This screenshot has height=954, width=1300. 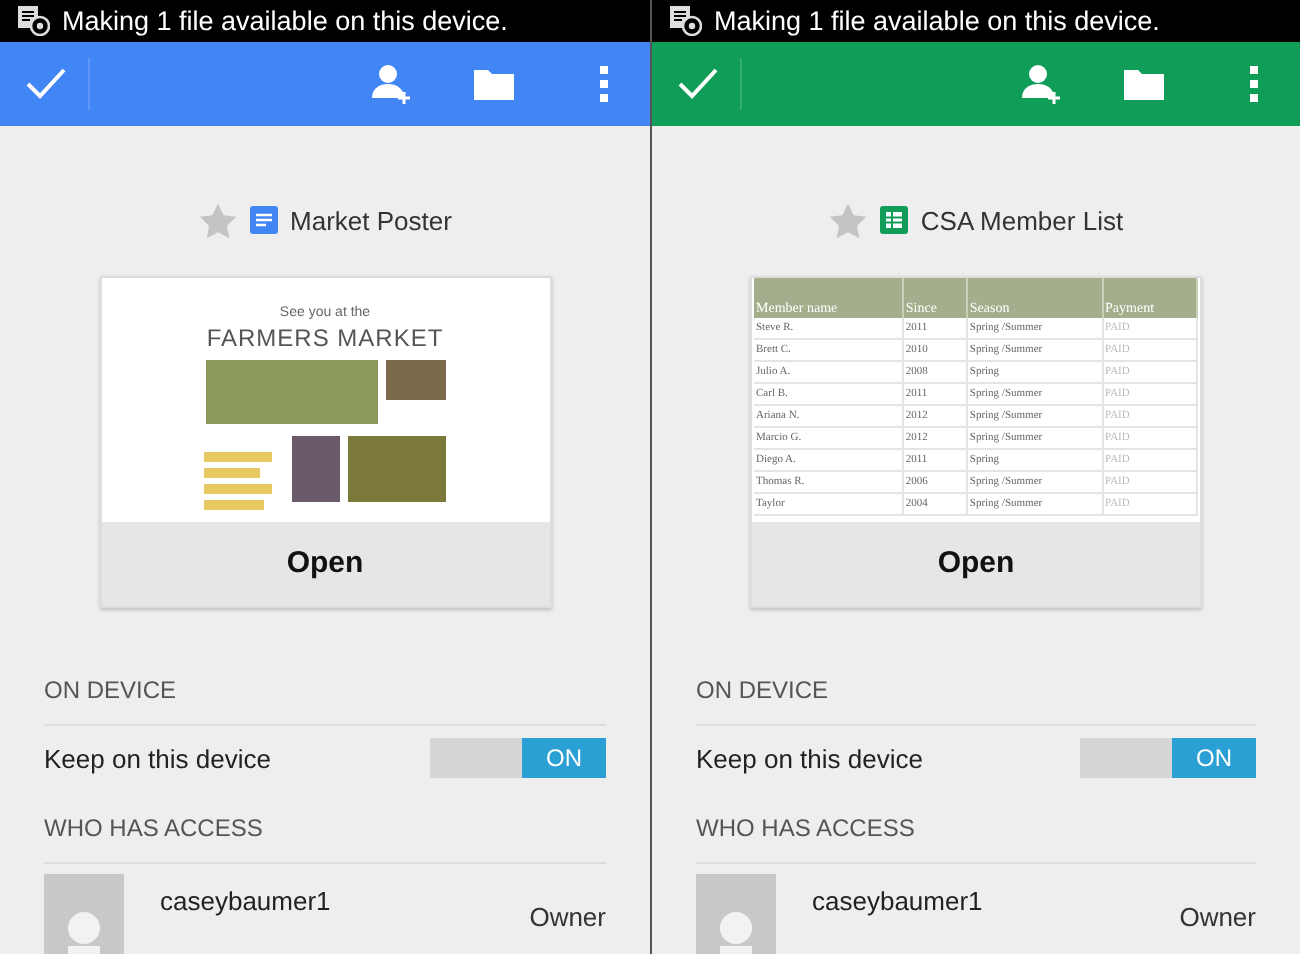 I want to click on file-name: CSA Member List, so click(x=1022, y=220).